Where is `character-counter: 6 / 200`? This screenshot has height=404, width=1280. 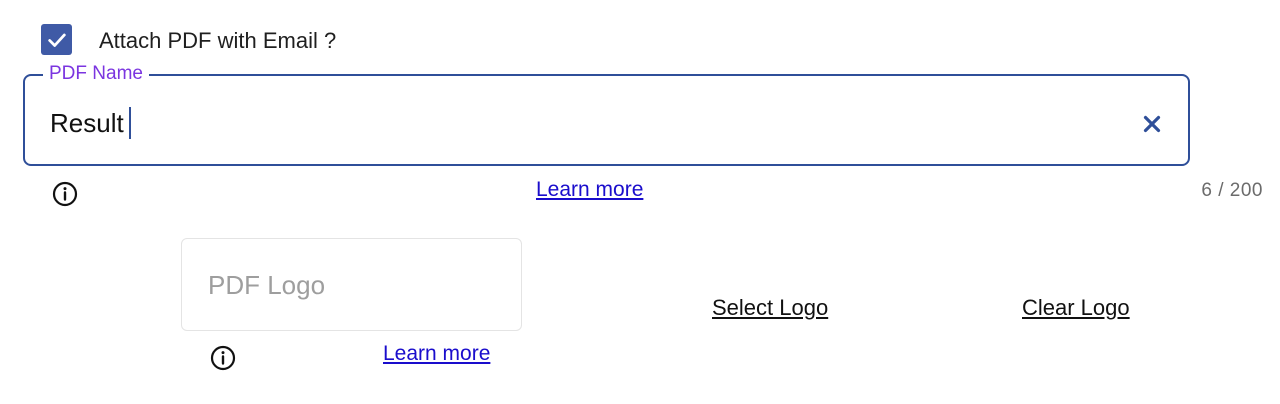 character-counter: 6 / 200 is located at coordinates (1232, 190).